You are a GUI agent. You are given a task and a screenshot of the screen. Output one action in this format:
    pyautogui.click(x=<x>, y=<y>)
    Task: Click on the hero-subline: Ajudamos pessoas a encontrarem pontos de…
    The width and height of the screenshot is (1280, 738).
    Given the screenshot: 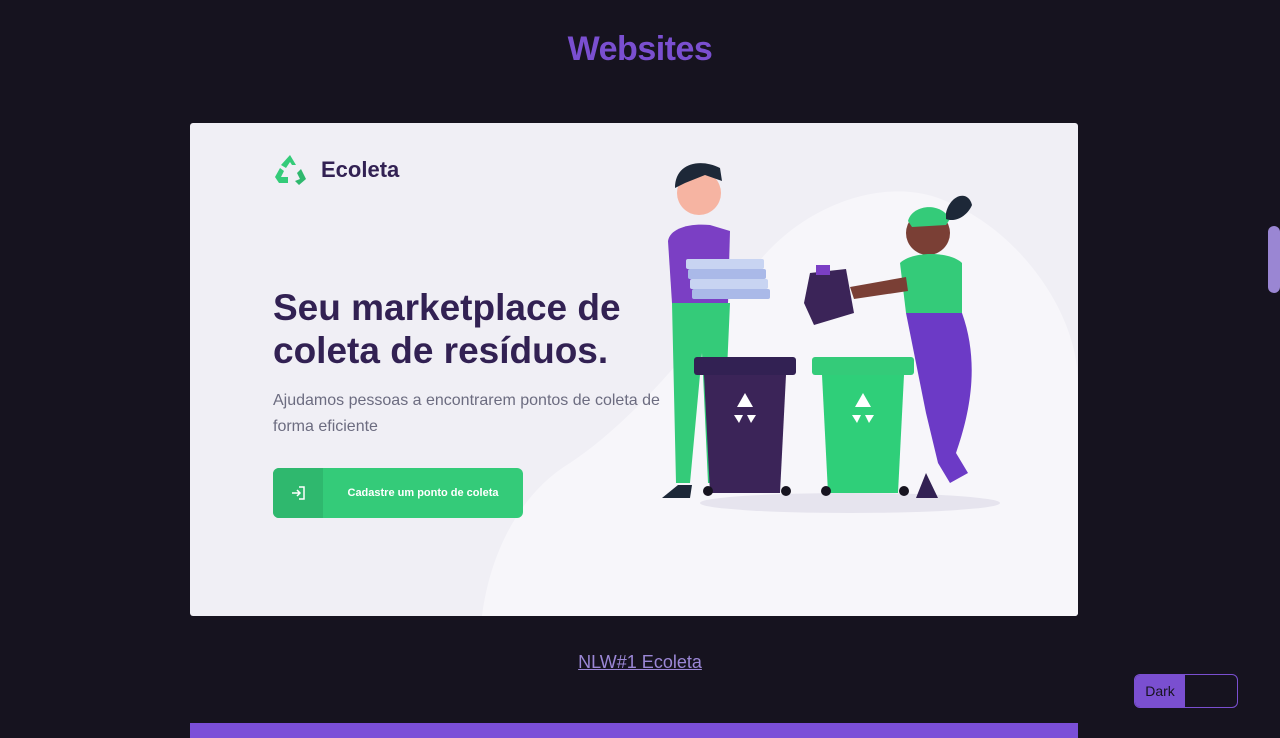 What is the action you would take?
    pyautogui.click(x=466, y=413)
    